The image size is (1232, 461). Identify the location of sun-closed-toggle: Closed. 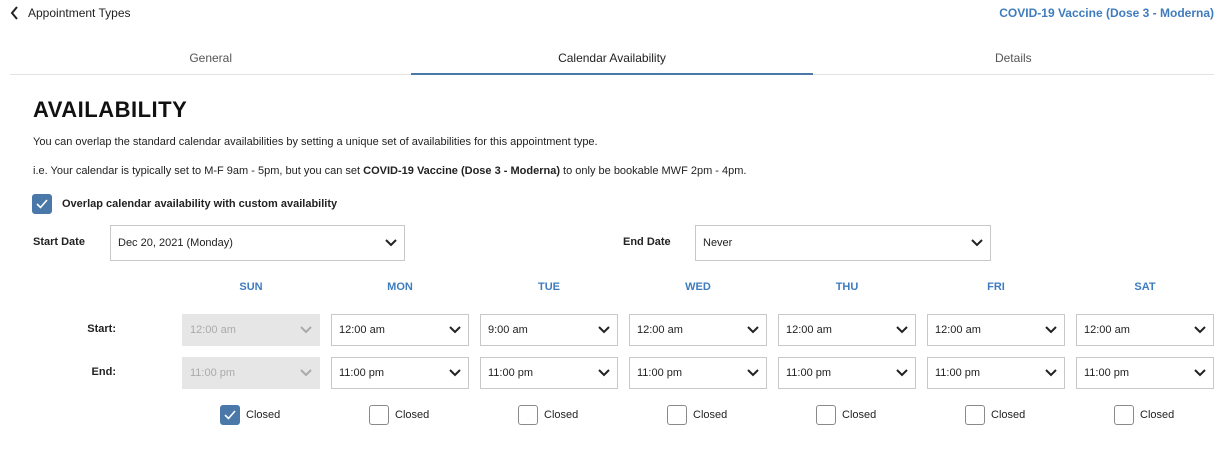
(250, 415).